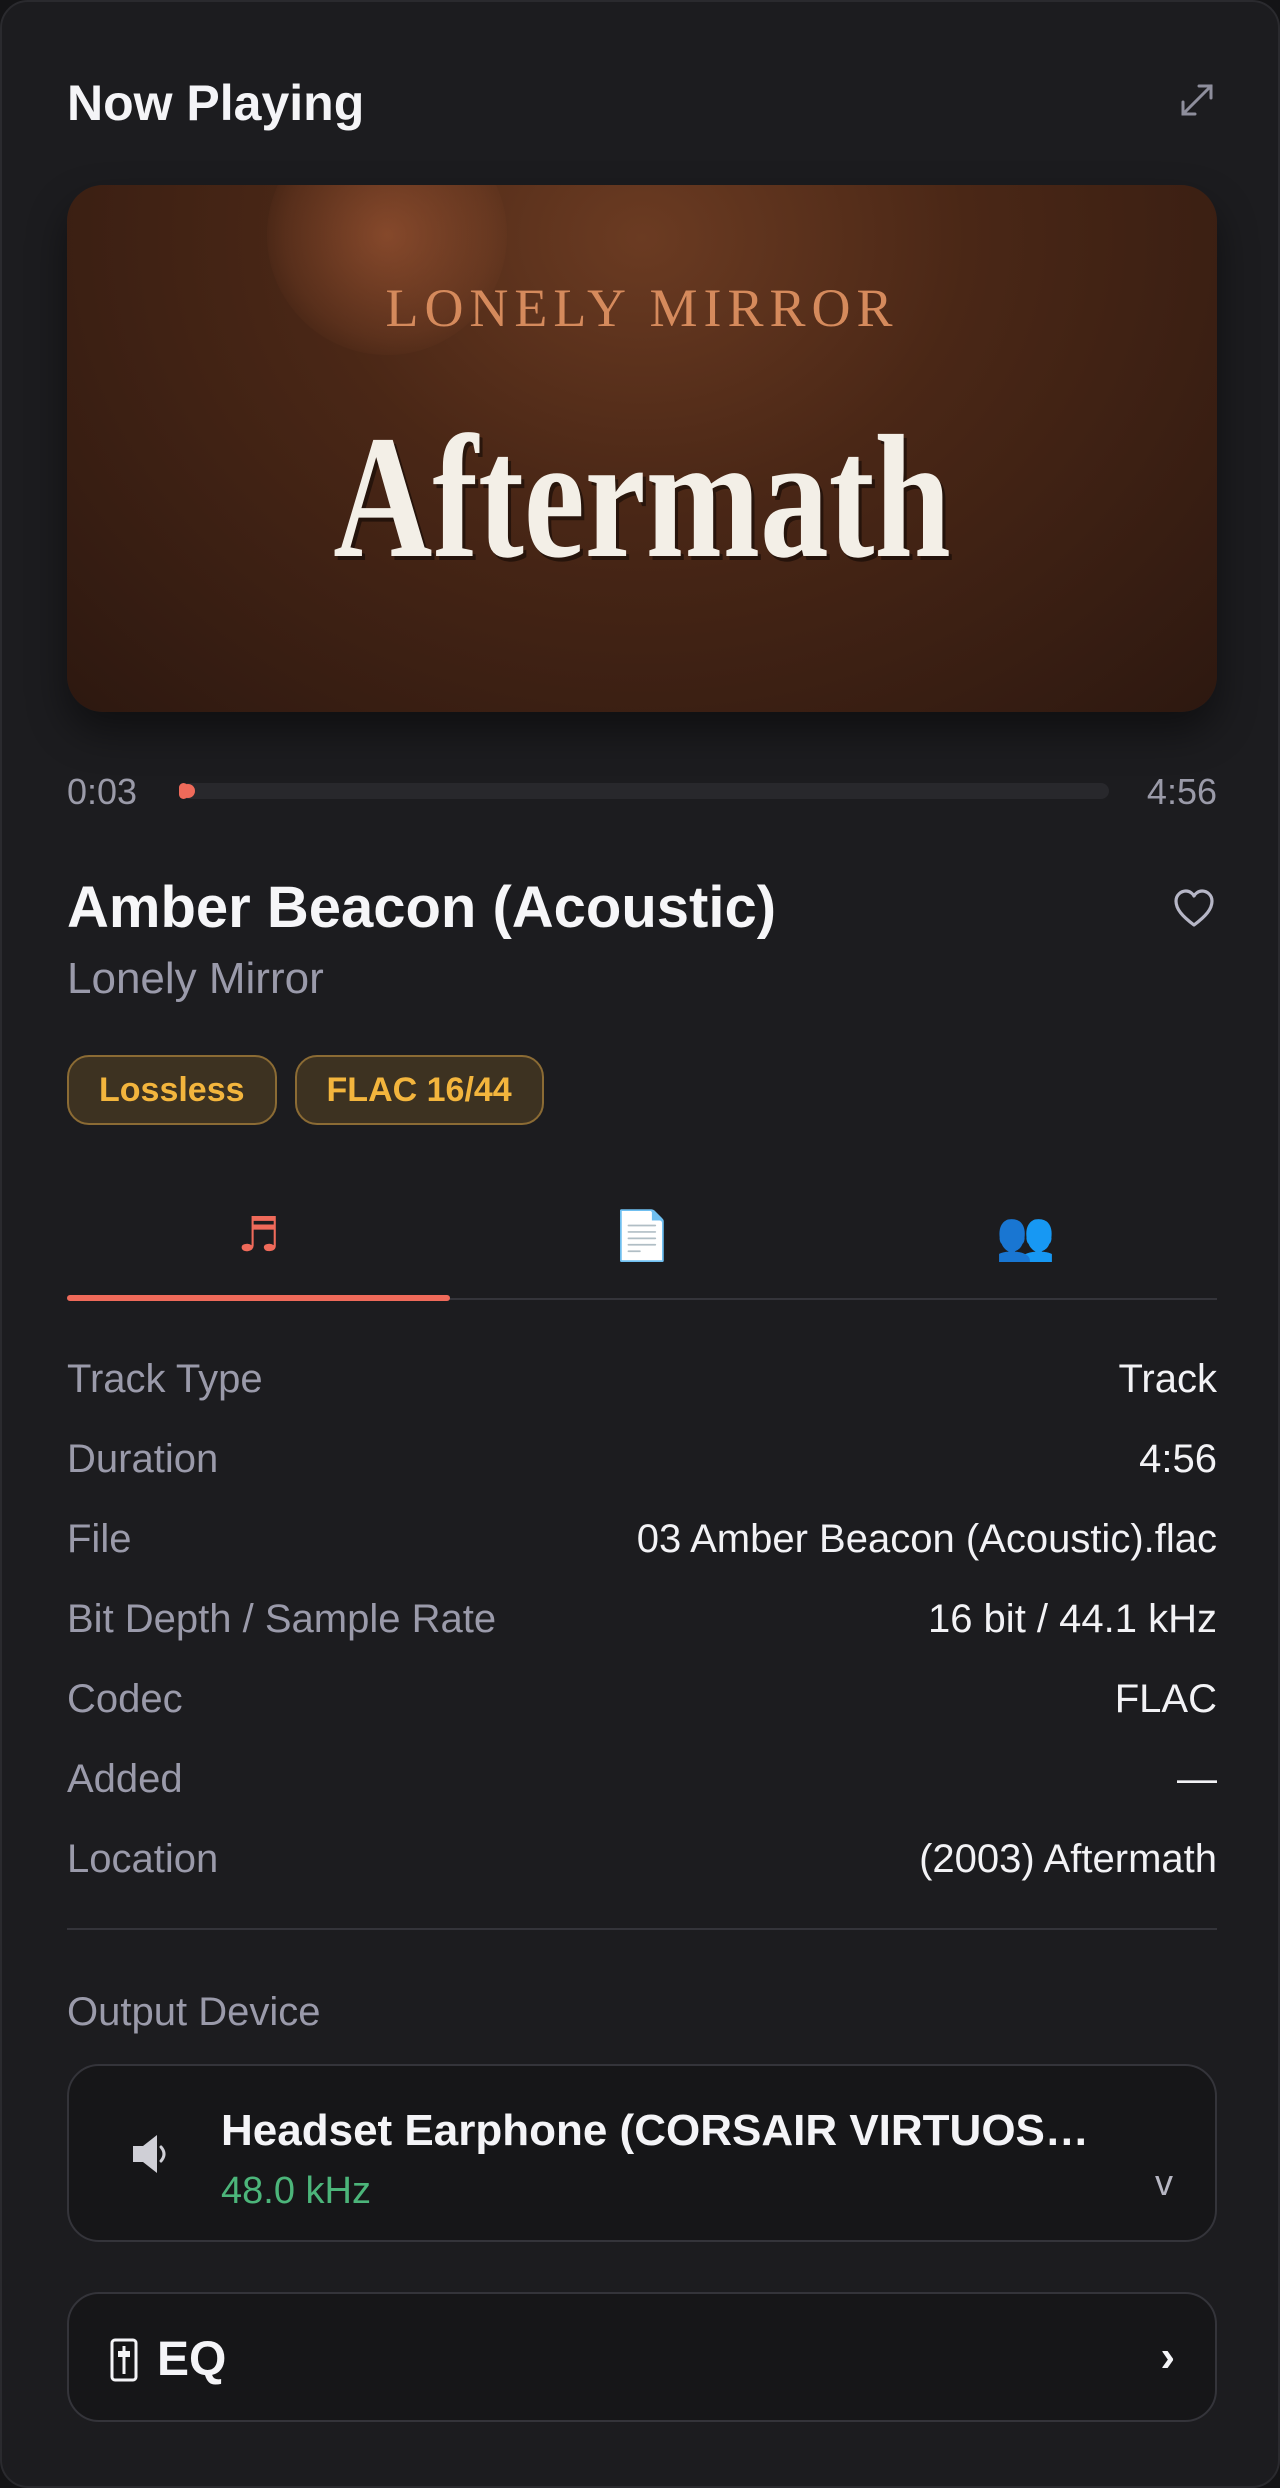 Image resolution: width=1280 pixels, height=2488 pixels. I want to click on info-label: Bit Depth / Sample Rate, so click(282, 1618).